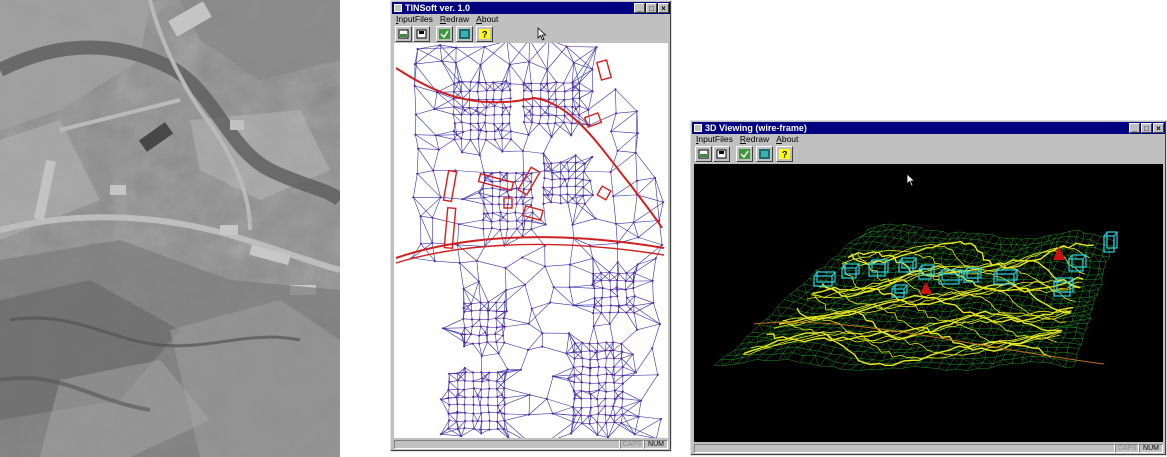 The width and height of the screenshot is (1167, 457). What do you see at coordinates (531, 34) in the screenshot?
I see `tinsoft-toolbar: ?` at bounding box center [531, 34].